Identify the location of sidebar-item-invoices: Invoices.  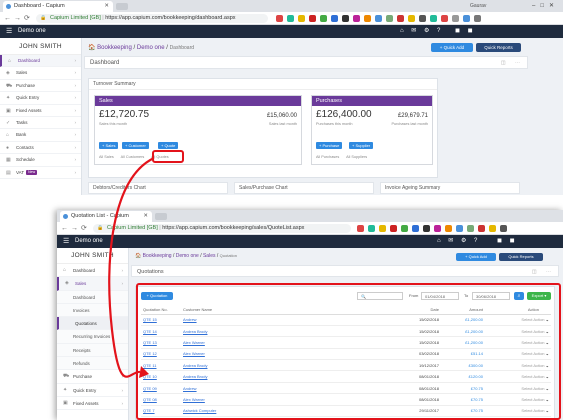
(92, 310).